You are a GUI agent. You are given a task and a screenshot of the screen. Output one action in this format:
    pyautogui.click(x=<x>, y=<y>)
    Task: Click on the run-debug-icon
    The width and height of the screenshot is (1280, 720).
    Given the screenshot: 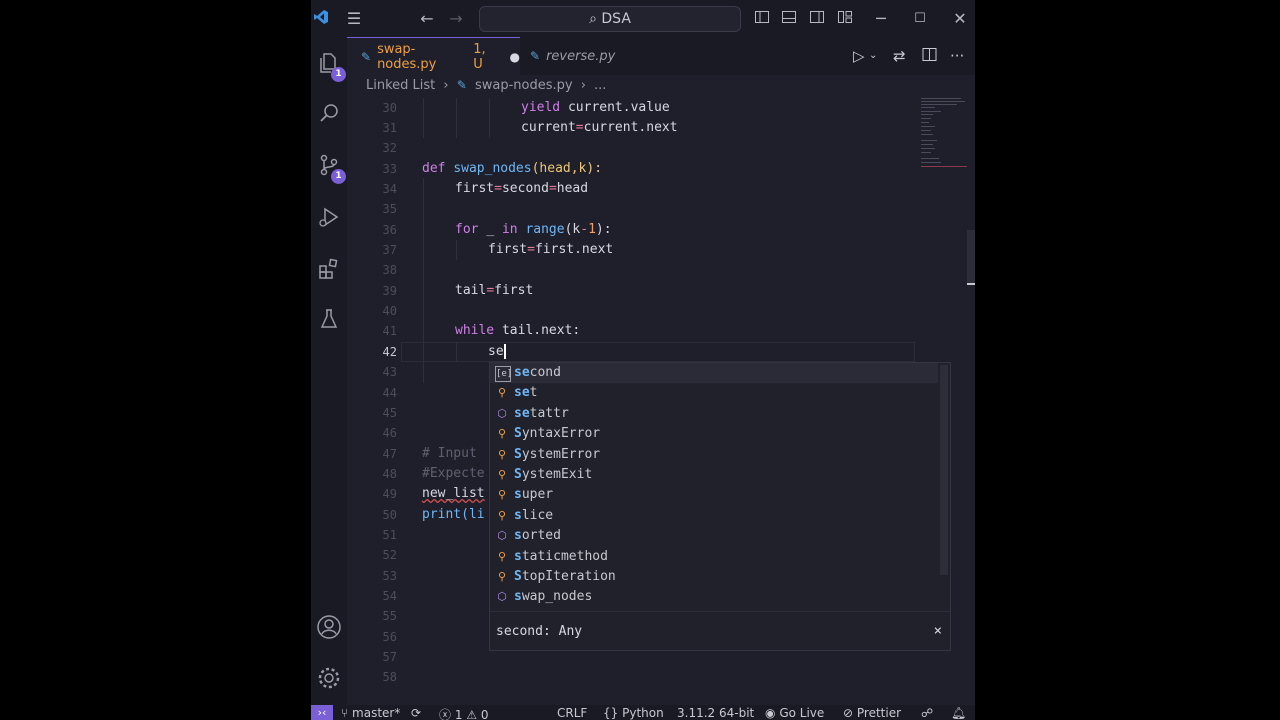 What is the action you would take?
    pyautogui.click(x=329, y=217)
    